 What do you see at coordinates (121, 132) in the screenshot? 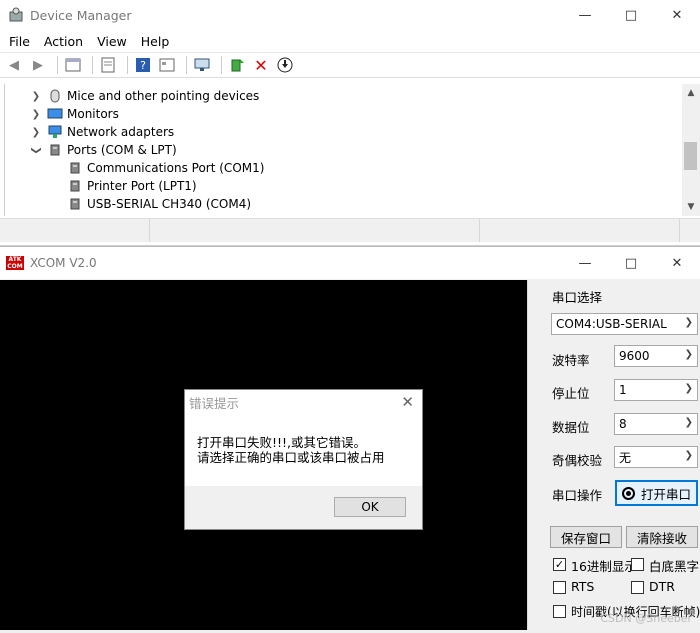
I see `tree-item-label: Network adapters` at bounding box center [121, 132].